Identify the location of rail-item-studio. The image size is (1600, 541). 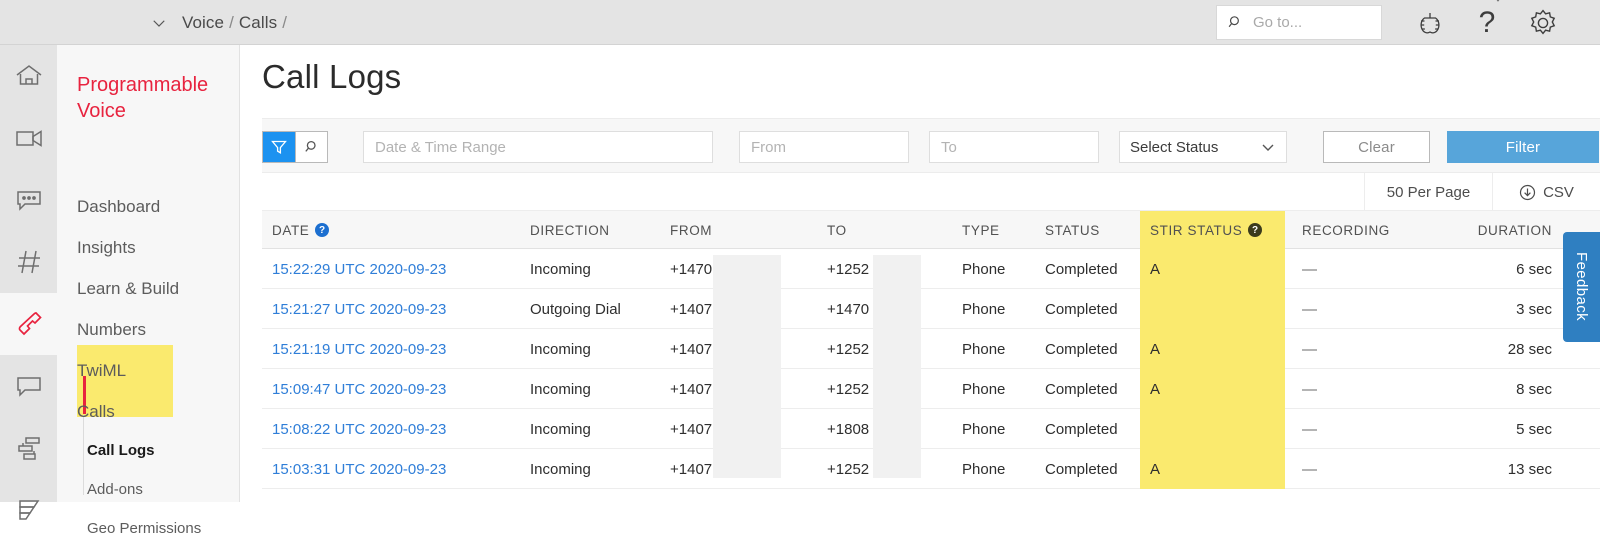
(28, 448).